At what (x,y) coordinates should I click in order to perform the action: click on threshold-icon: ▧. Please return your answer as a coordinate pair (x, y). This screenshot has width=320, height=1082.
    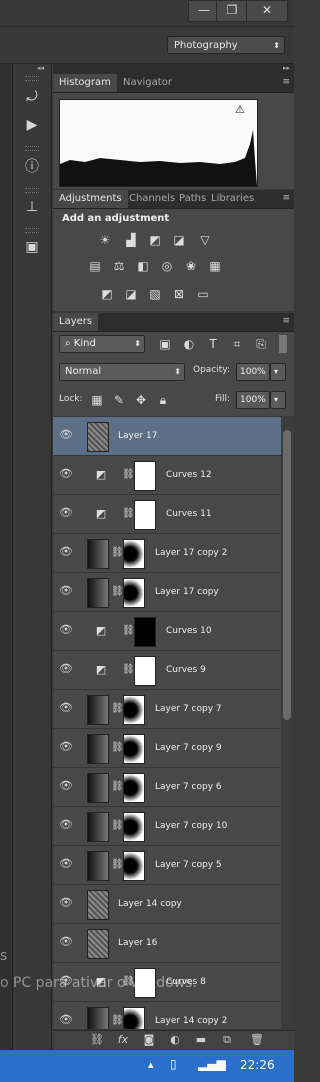
    Looking at the image, I should click on (155, 294).